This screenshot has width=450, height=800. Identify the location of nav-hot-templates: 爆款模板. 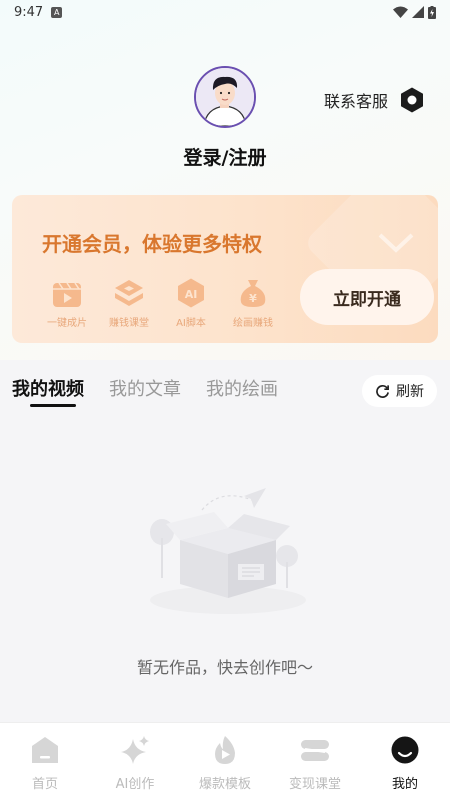
(225, 761).